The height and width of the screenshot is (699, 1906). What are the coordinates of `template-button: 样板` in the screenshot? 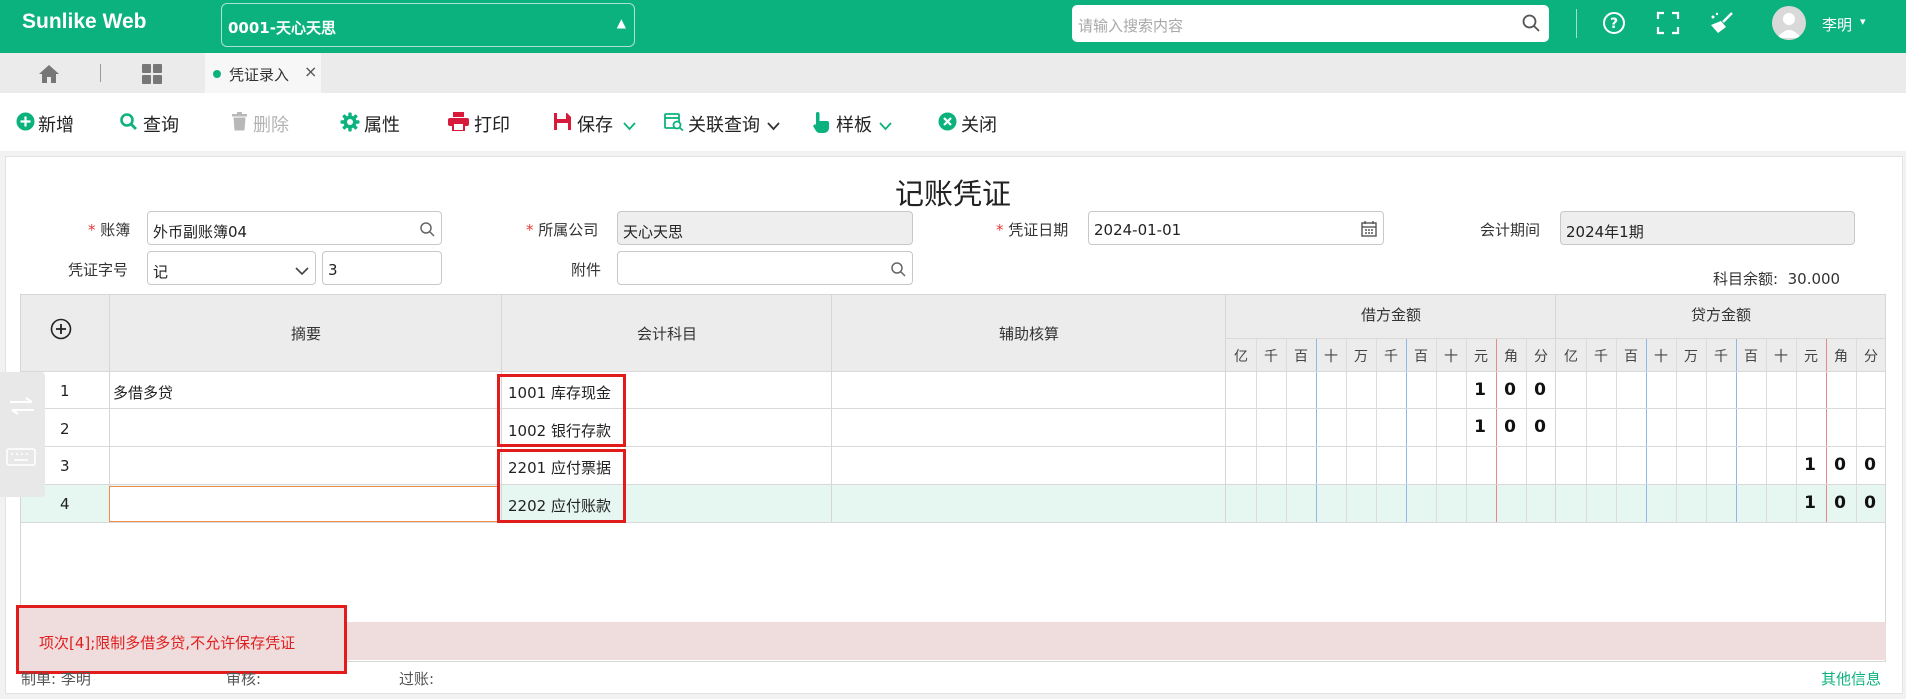 It's located at (854, 123).